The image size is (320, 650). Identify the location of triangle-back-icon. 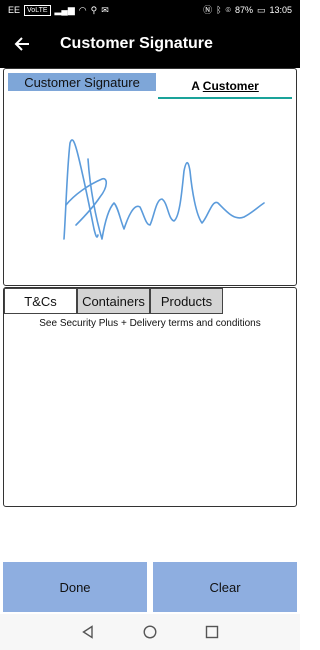
(87, 632).